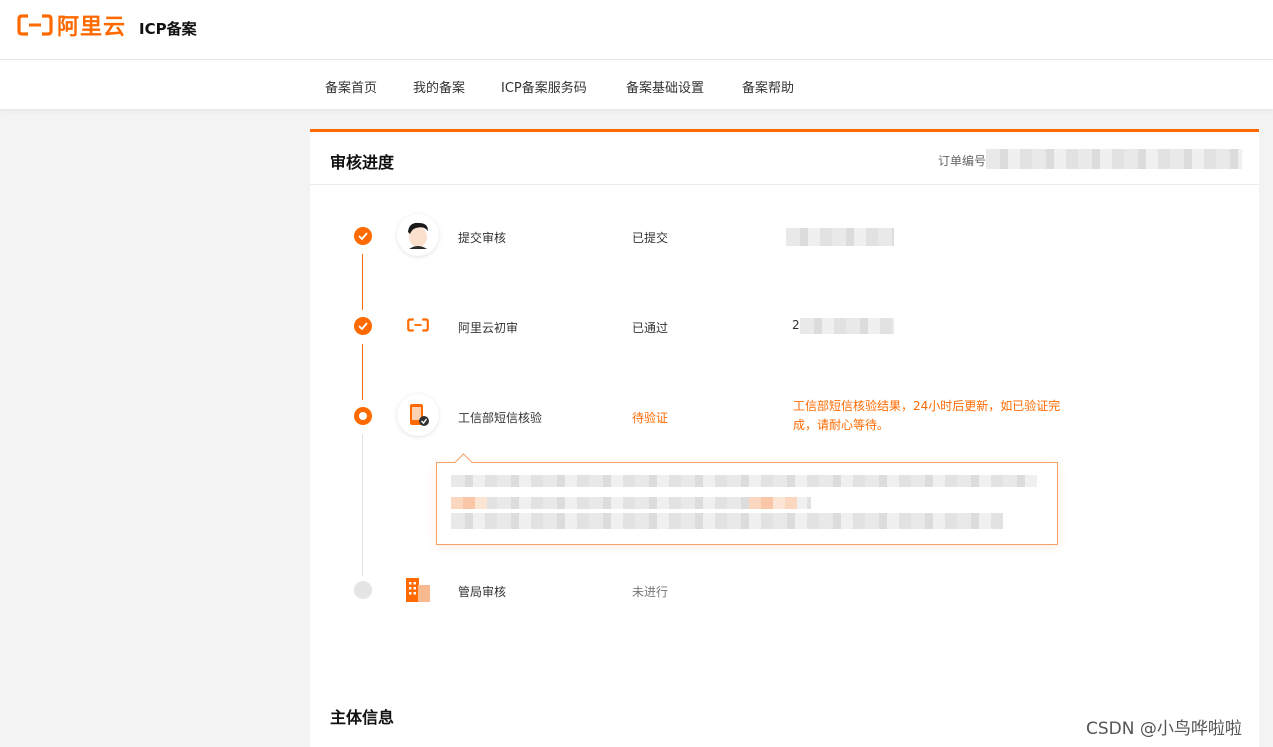 The width and height of the screenshot is (1273, 747). I want to click on step-status: 已提交, so click(650, 238).